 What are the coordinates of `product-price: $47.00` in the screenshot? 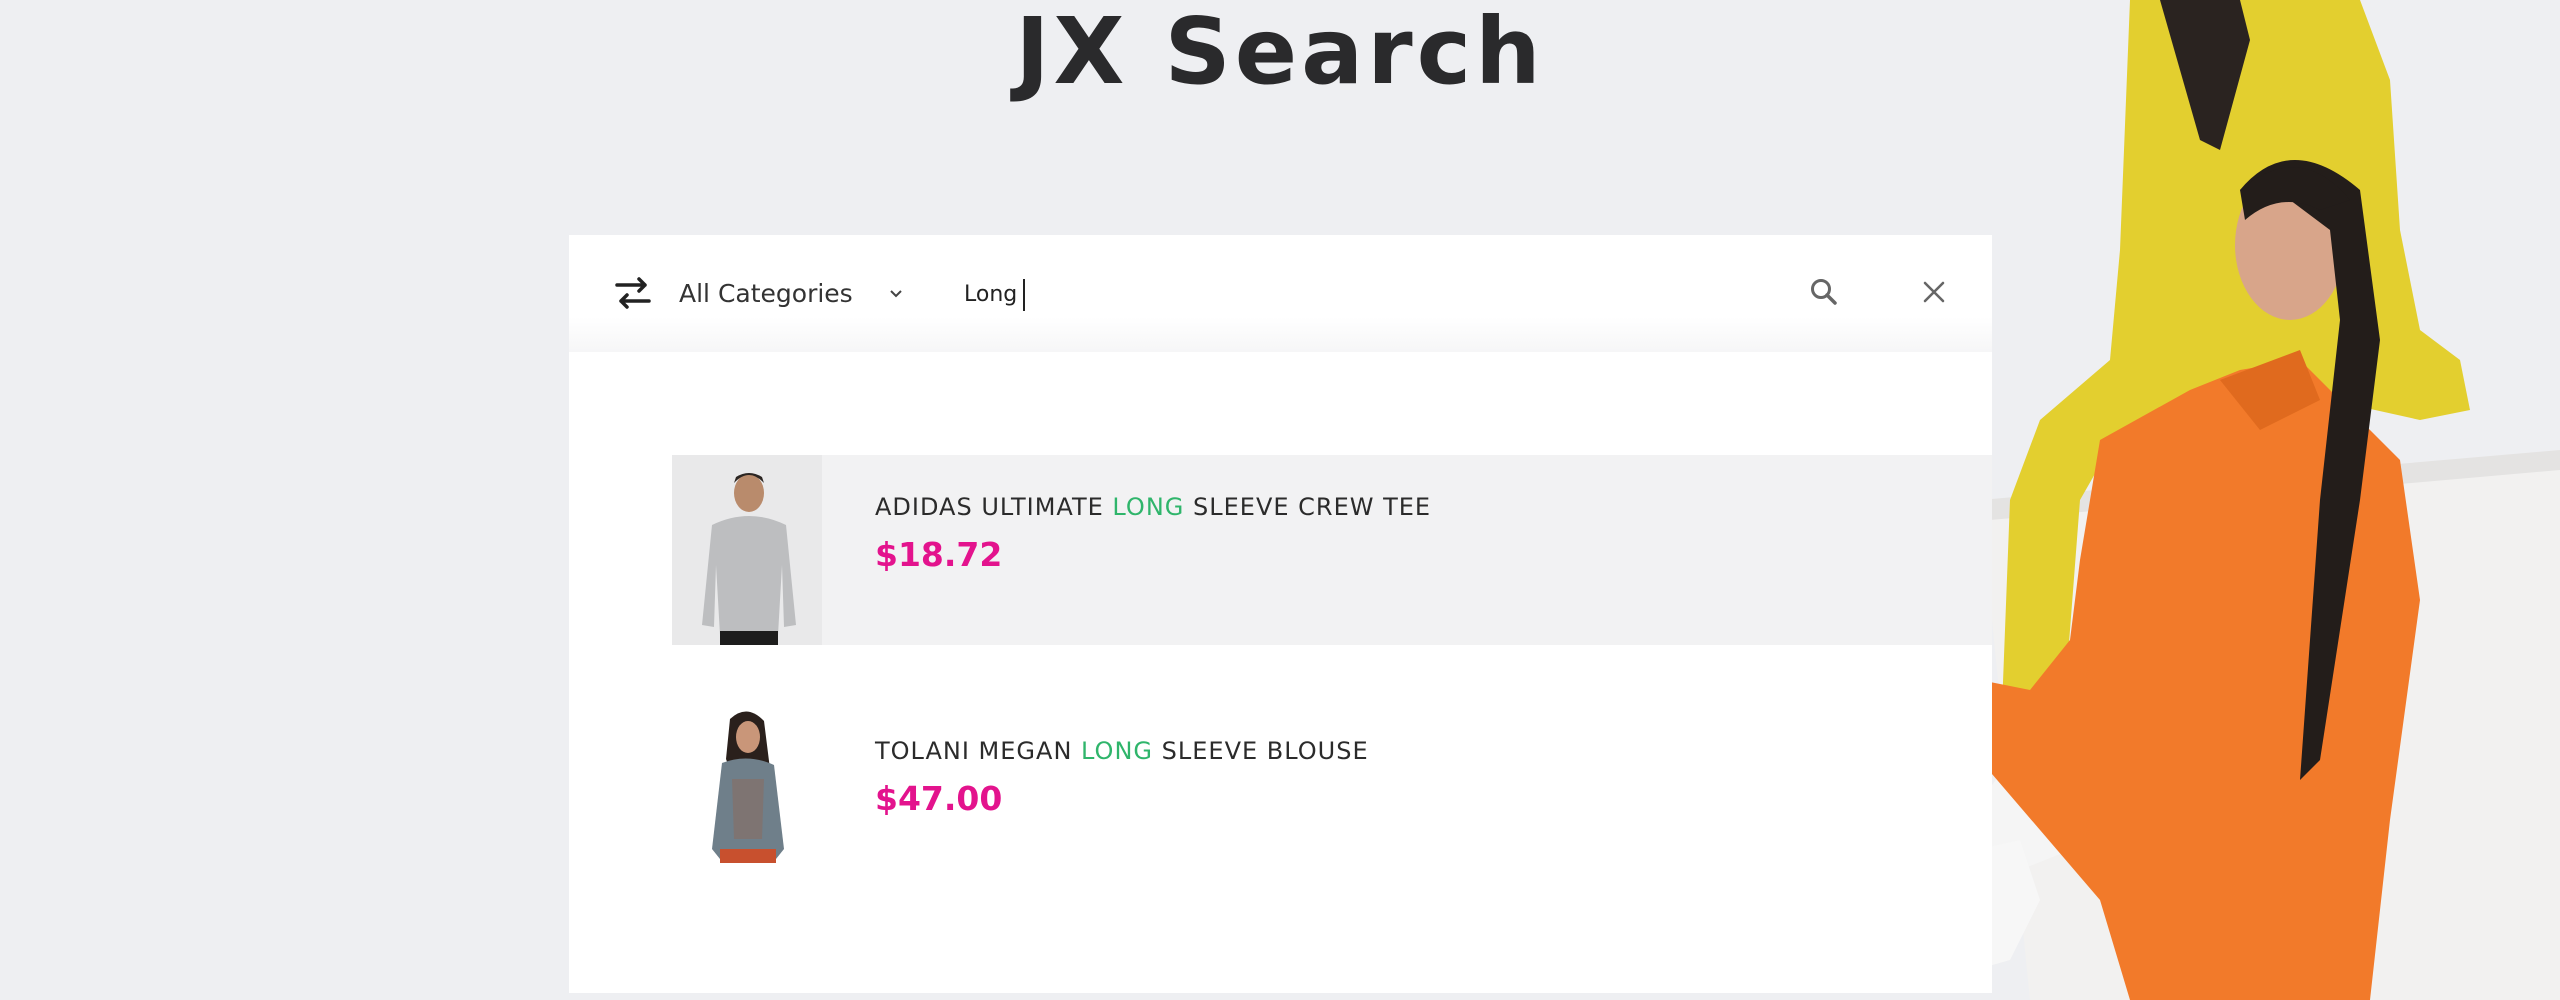 It's located at (939, 798).